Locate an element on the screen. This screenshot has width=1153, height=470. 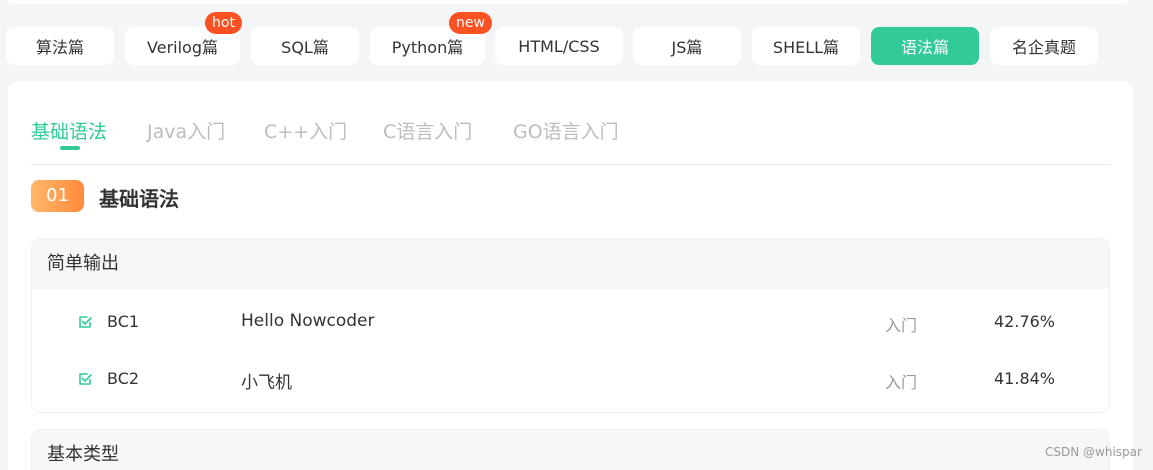
category-html-css: HTML/CSS is located at coordinates (559, 46).